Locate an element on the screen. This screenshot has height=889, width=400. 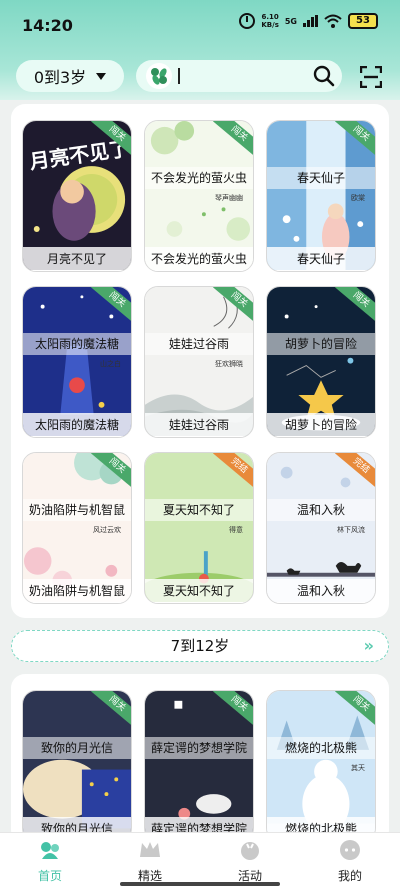
status-time: 14:20 is located at coordinates (47, 25).